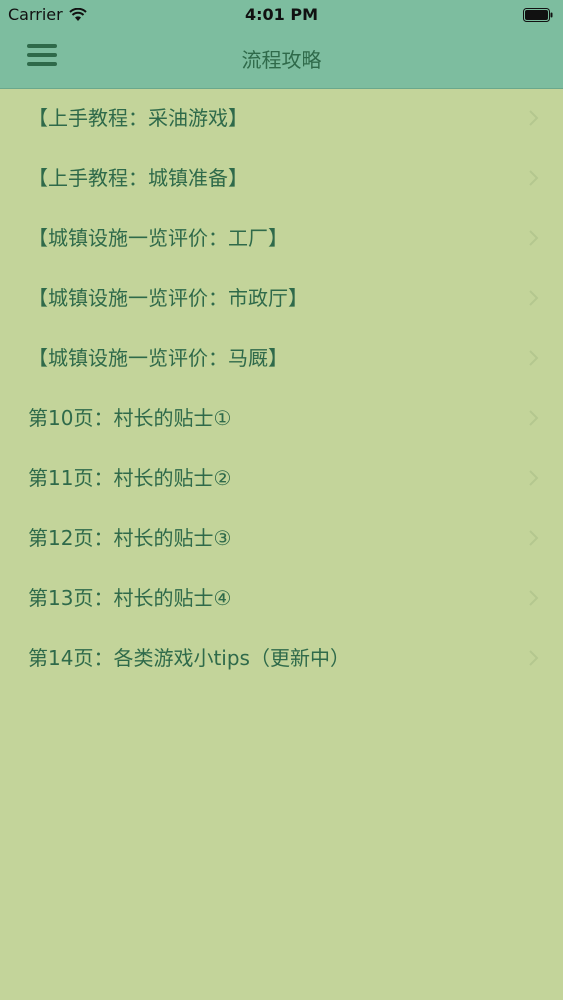 The width and height of the screenshot is (563, 1000). What do you see at coordinates (281, 598) in the screenshot?
I see `list-item: 第13页：村长的贴士④` at bounding box center [281, 598].